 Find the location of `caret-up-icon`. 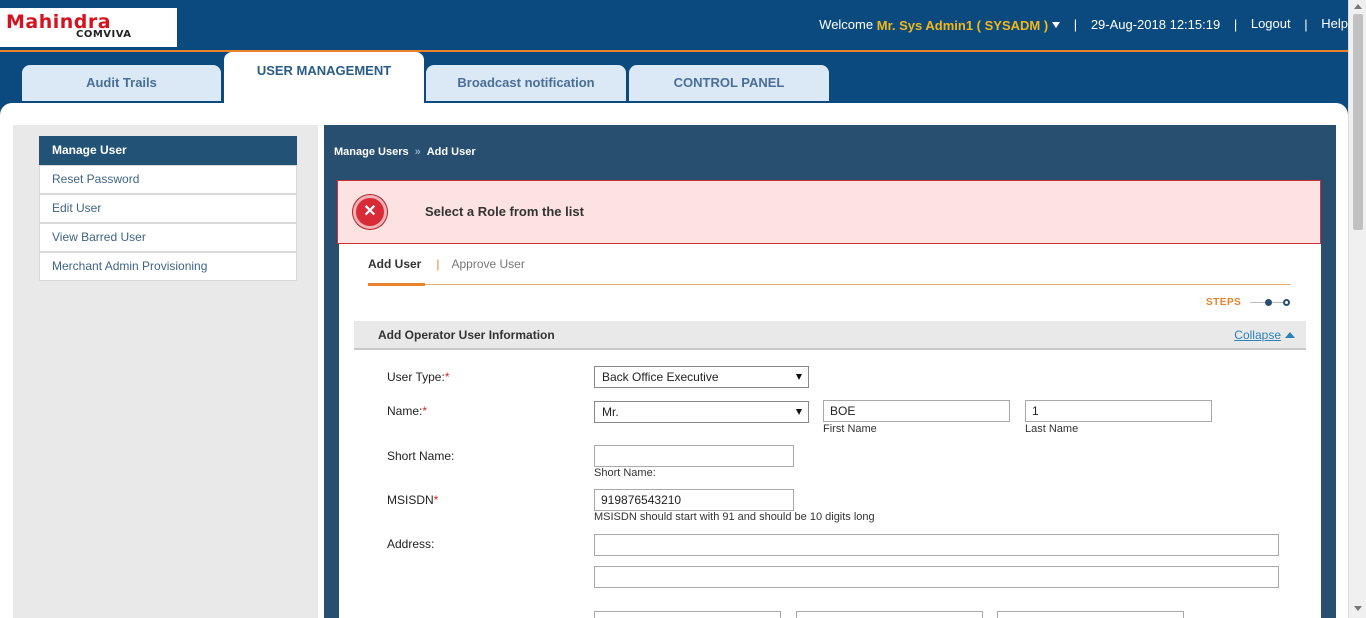

caret-up-icon is located at coordinates (1290, 335).